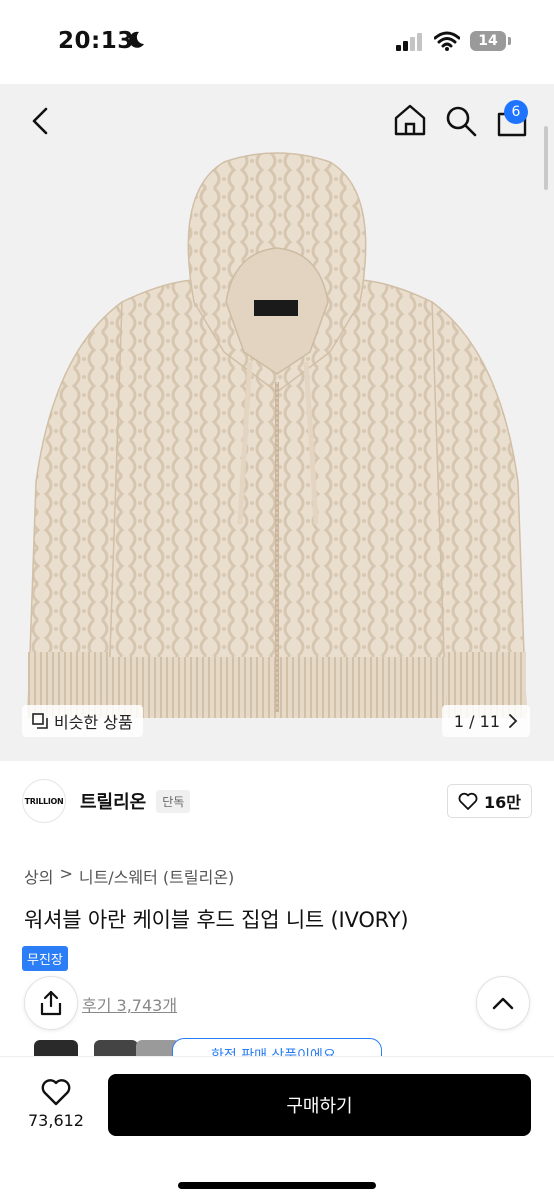 This screenshot has width=554, height=1200. What do you see at coordinates (476, 721) in the screenshot?
I see `page-indicator-text: 1 / 11` at bounding box center [476, 721].